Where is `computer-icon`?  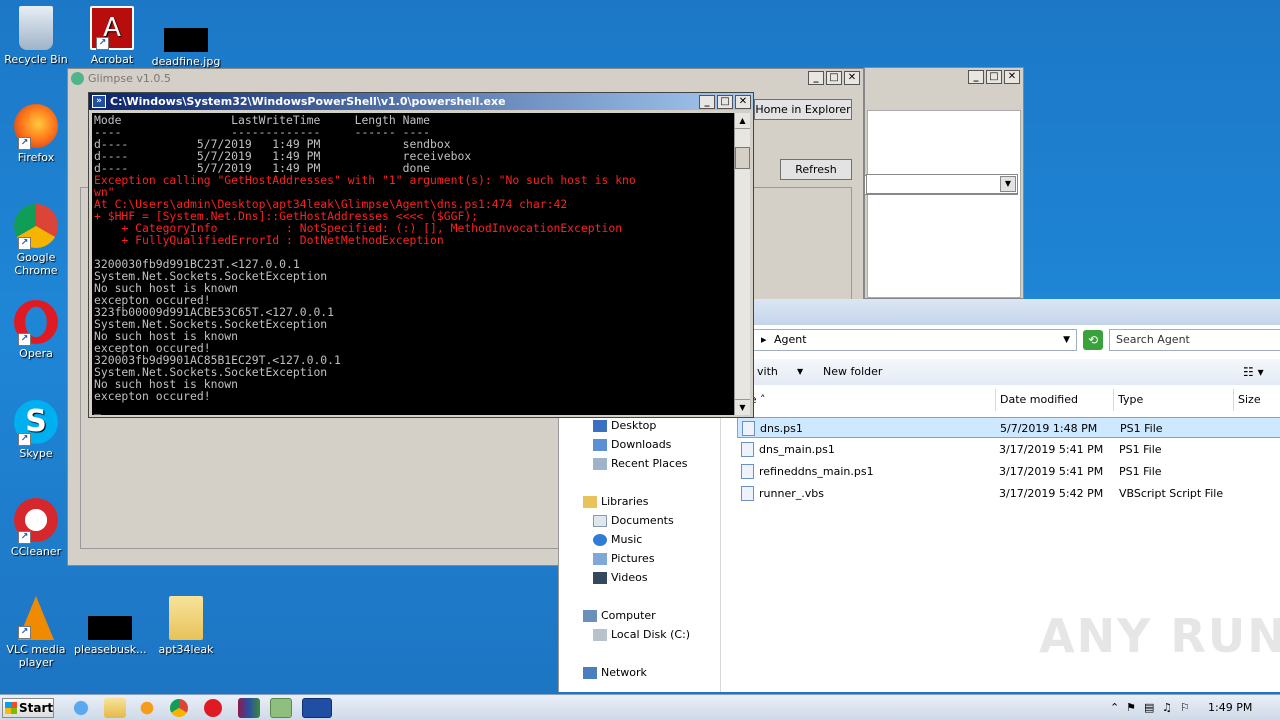
computer-icon is located at coordinates (590, 615).